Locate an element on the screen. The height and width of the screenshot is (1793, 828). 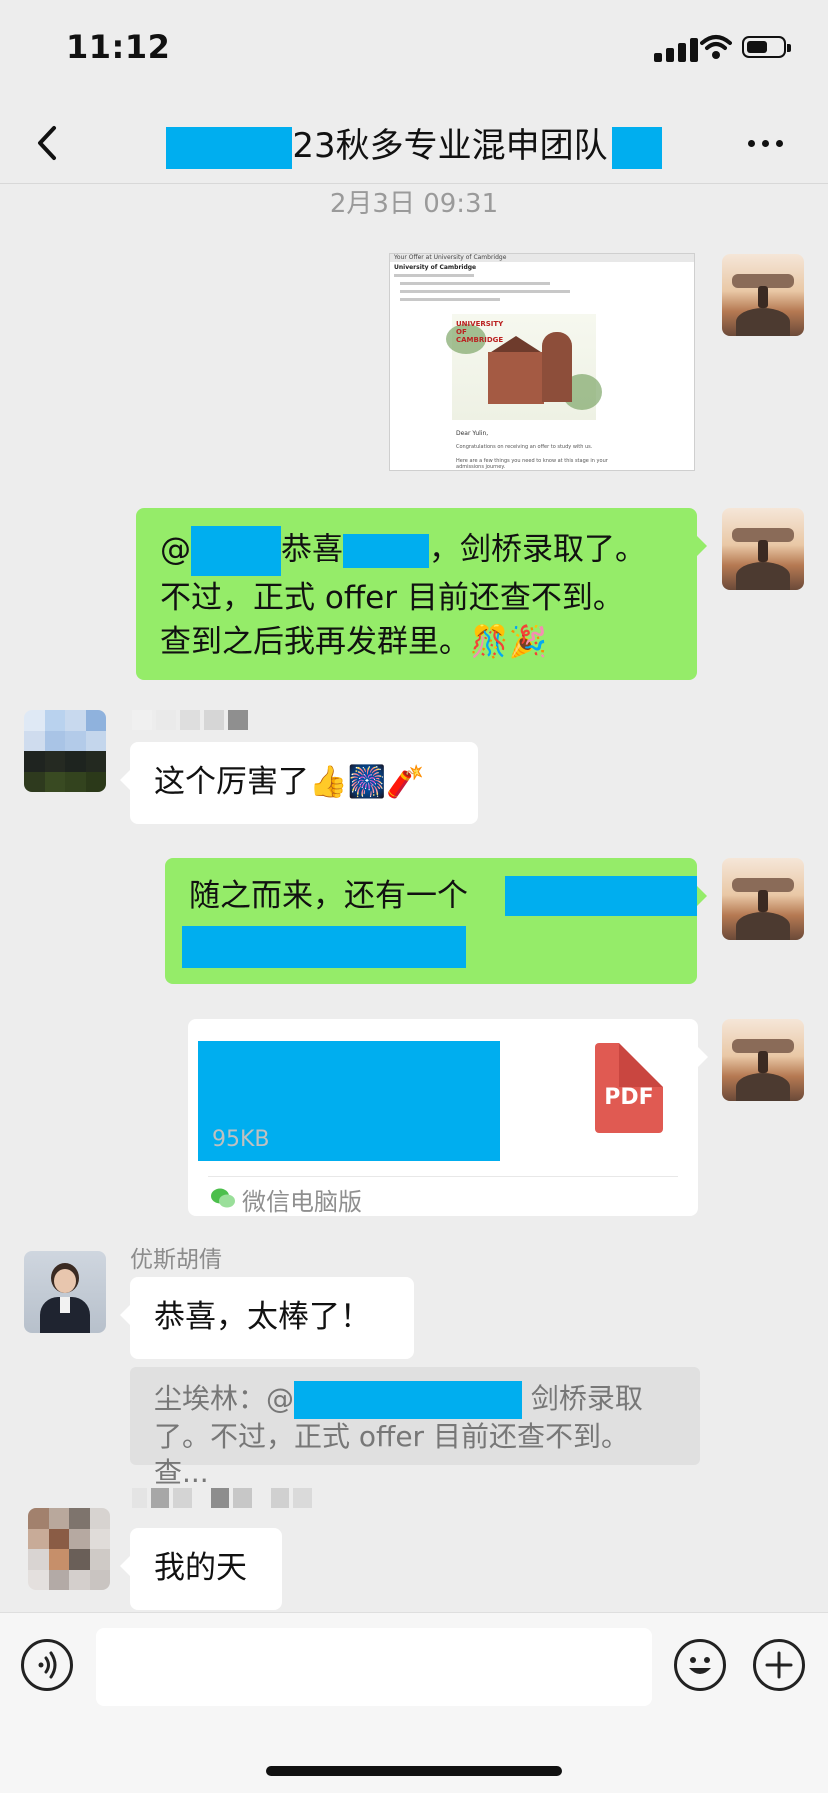
message-text: 这个厉害了 is located at coordinates (231, 782).